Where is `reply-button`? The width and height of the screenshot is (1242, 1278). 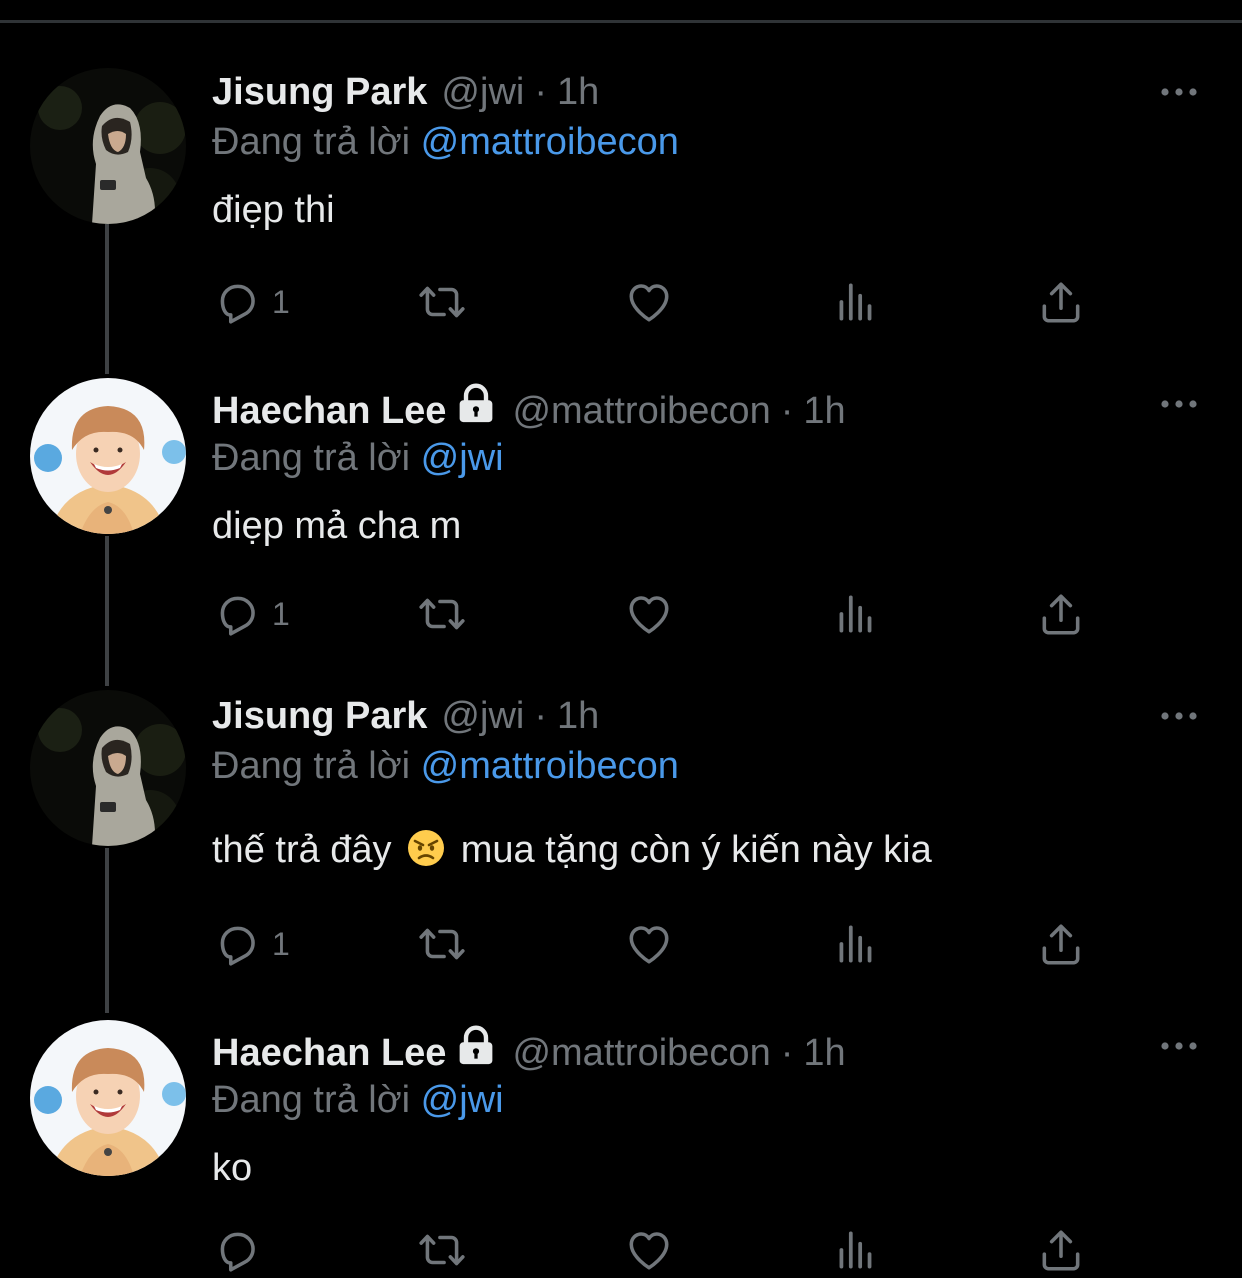 reply-button is located at coordinates (242, 1250).